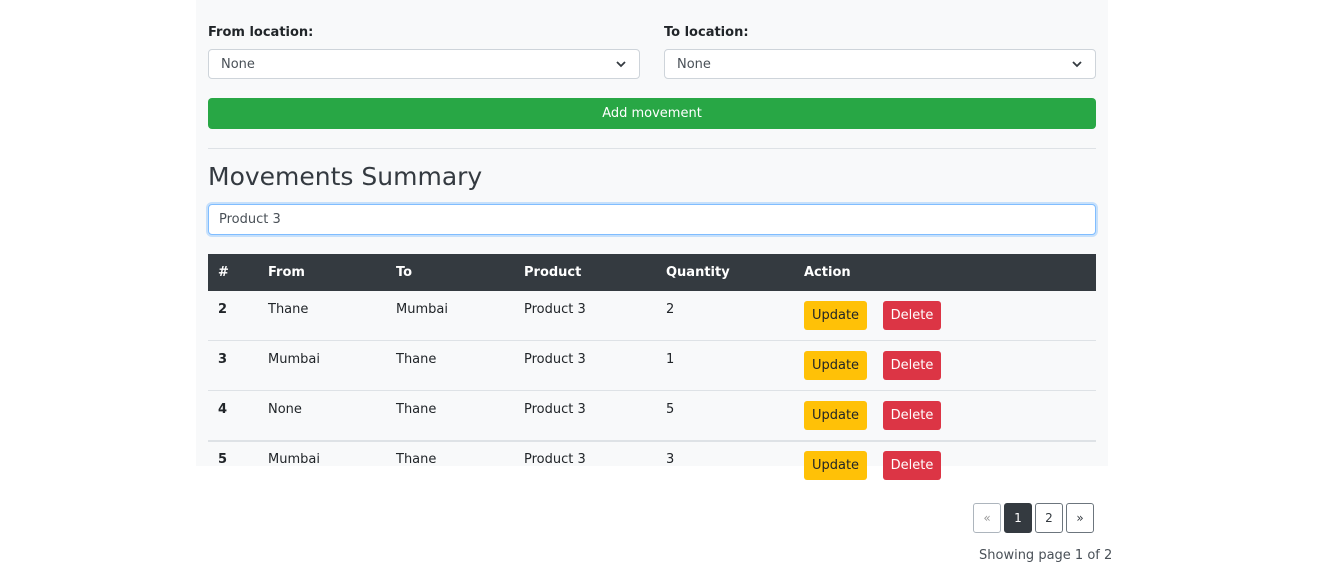 The image size is (1320, 562). I want to click on pagination-status: Showing page 1 of 2, so click(1046, 555).